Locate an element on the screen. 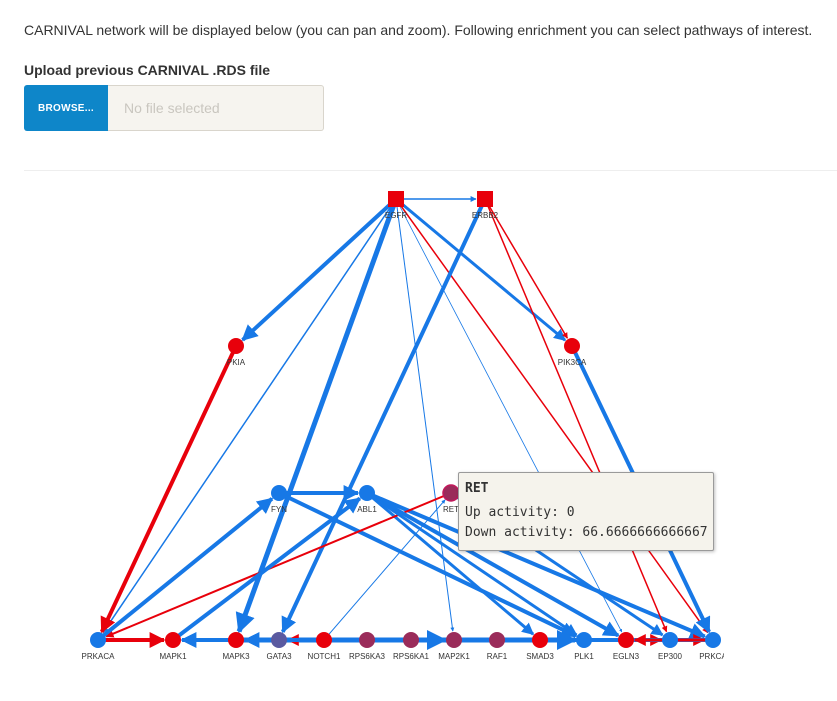 The width and height of the screenshot is (837, 701). edge-egfr-mapk3 is located at coordinates (317, 416).